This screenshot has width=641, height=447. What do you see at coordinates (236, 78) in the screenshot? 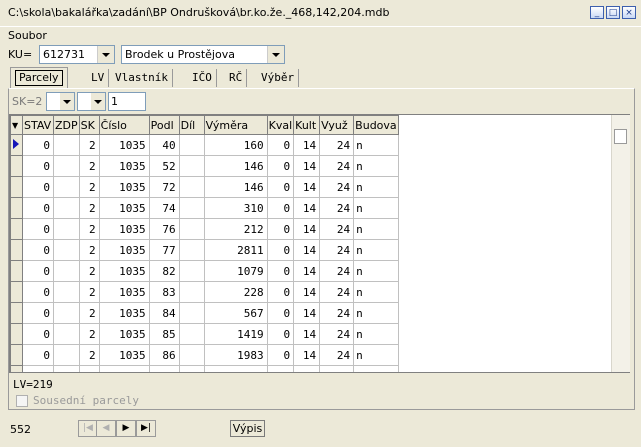
I see `tab-rc: RČ` at bounding box center [236, 78].